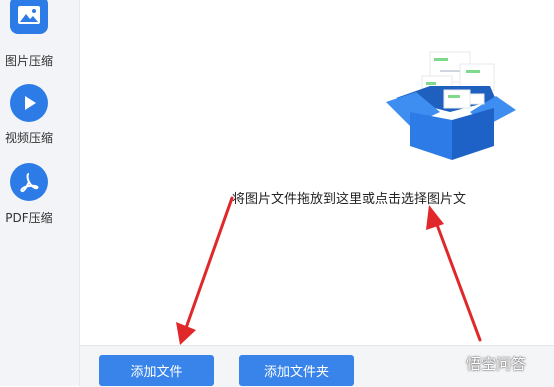 The width and height of the screenshot is (554, 387). I want to click on drop-instruction: 将图片文件拖放到这里或点击选择图片文, so click(349, 199).